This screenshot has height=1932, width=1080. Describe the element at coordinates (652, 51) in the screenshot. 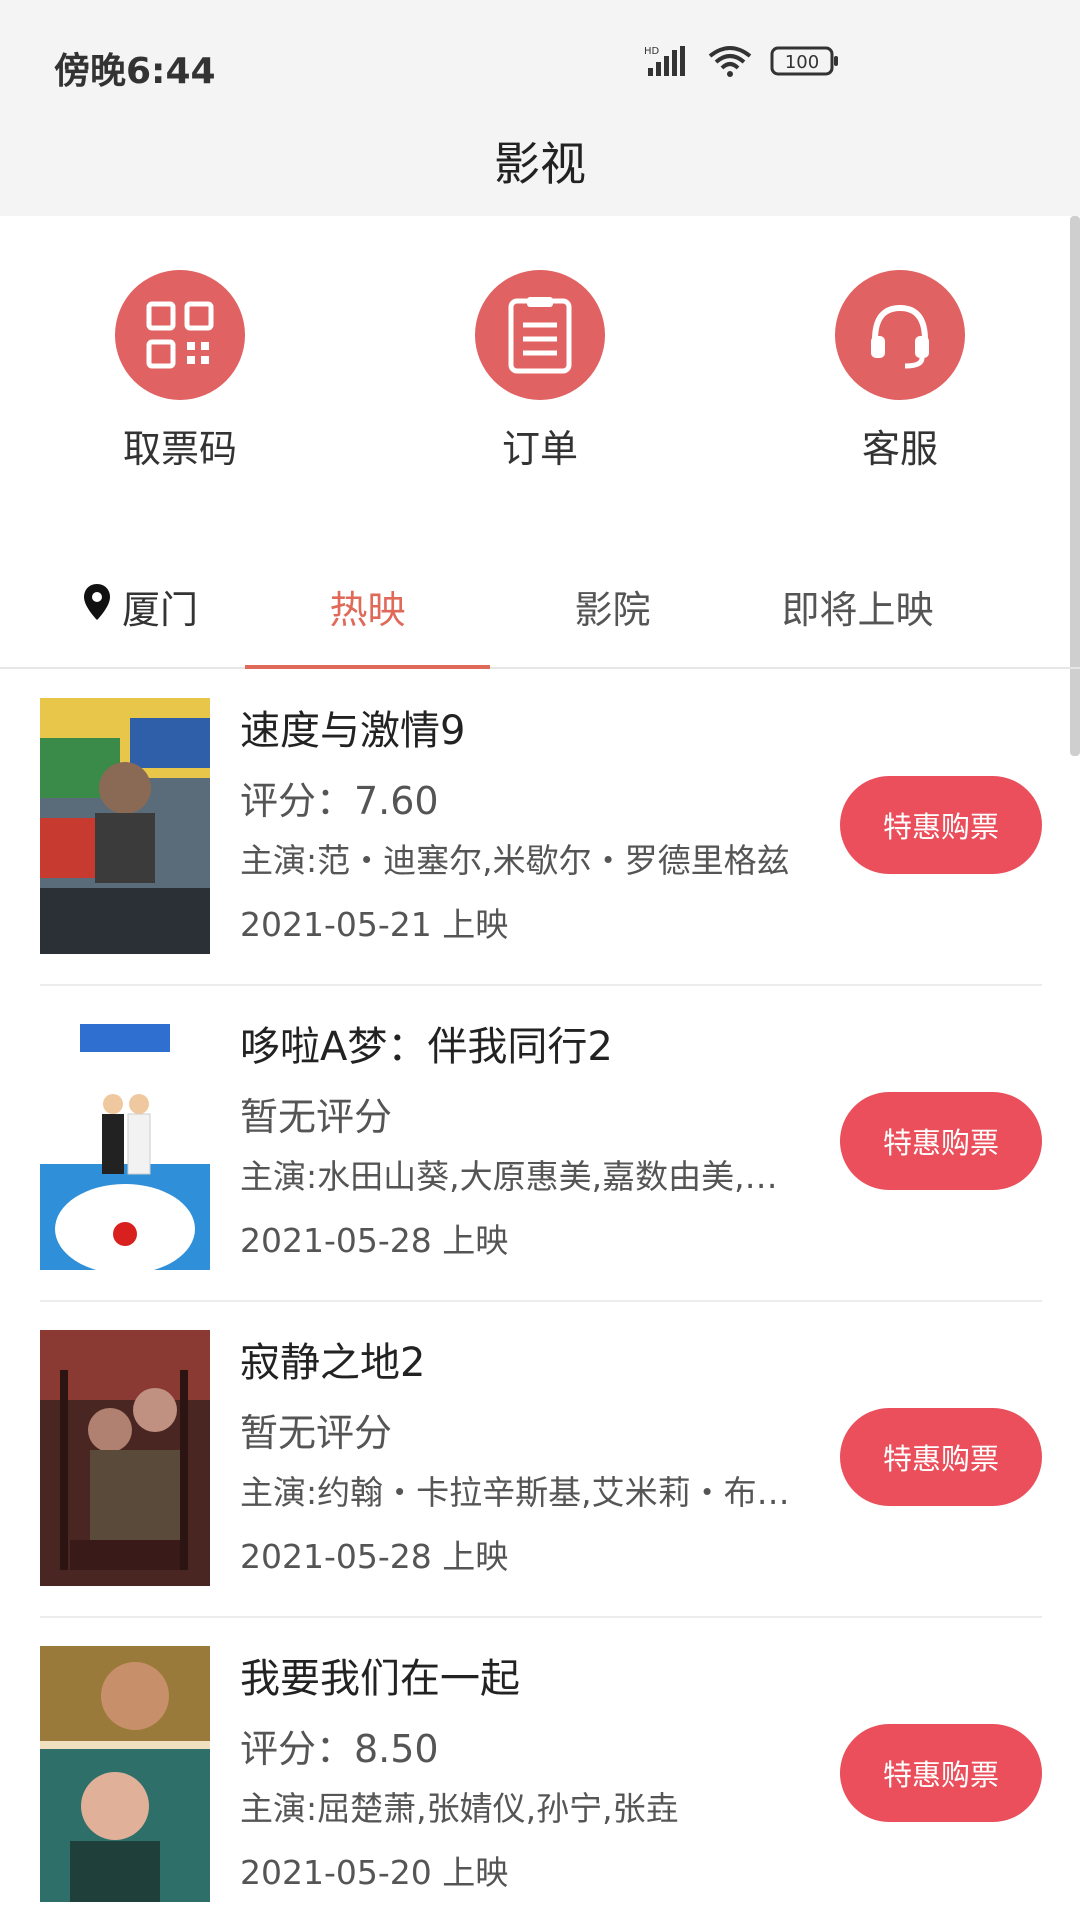

I see `svg-text: HD` at that location.